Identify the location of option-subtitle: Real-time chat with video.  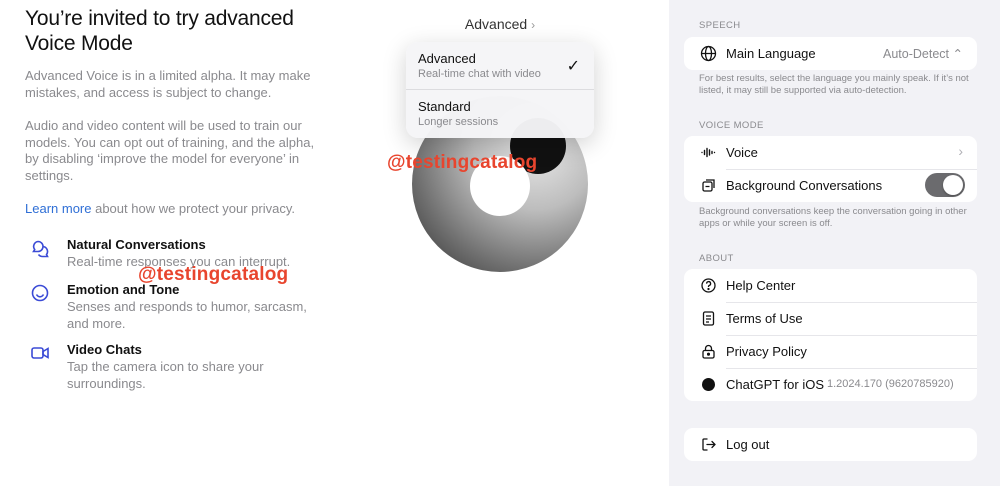
(479, 74).